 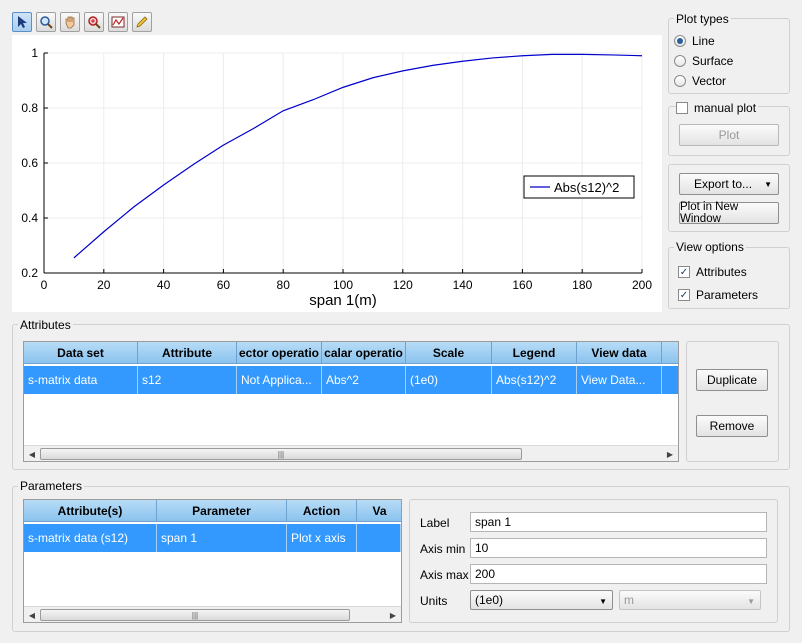 What do you see at coordinates (489, 600) in the screenshot?
I see `units-scale-value: (1e0)` at bounding box center [489, 600].